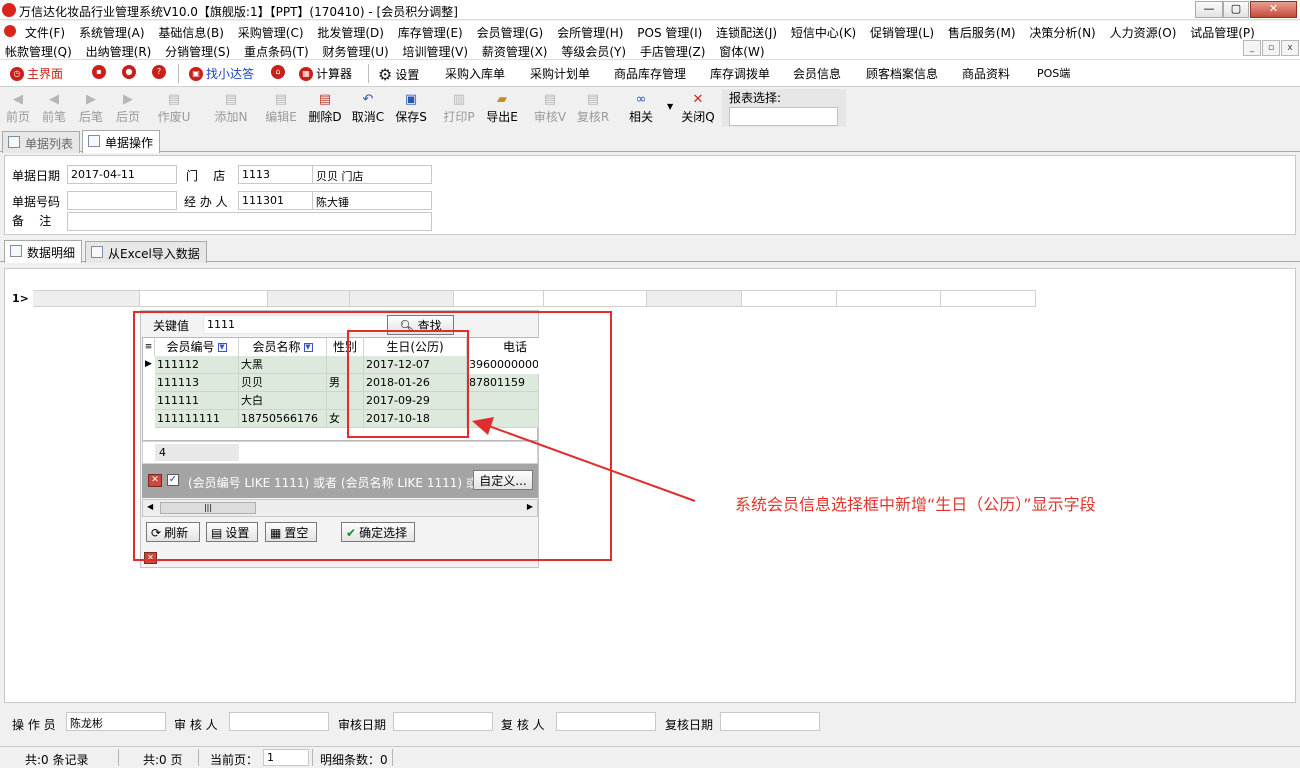  I want to click on menu-wholesale: 批发管理(D), so click(350, 31).